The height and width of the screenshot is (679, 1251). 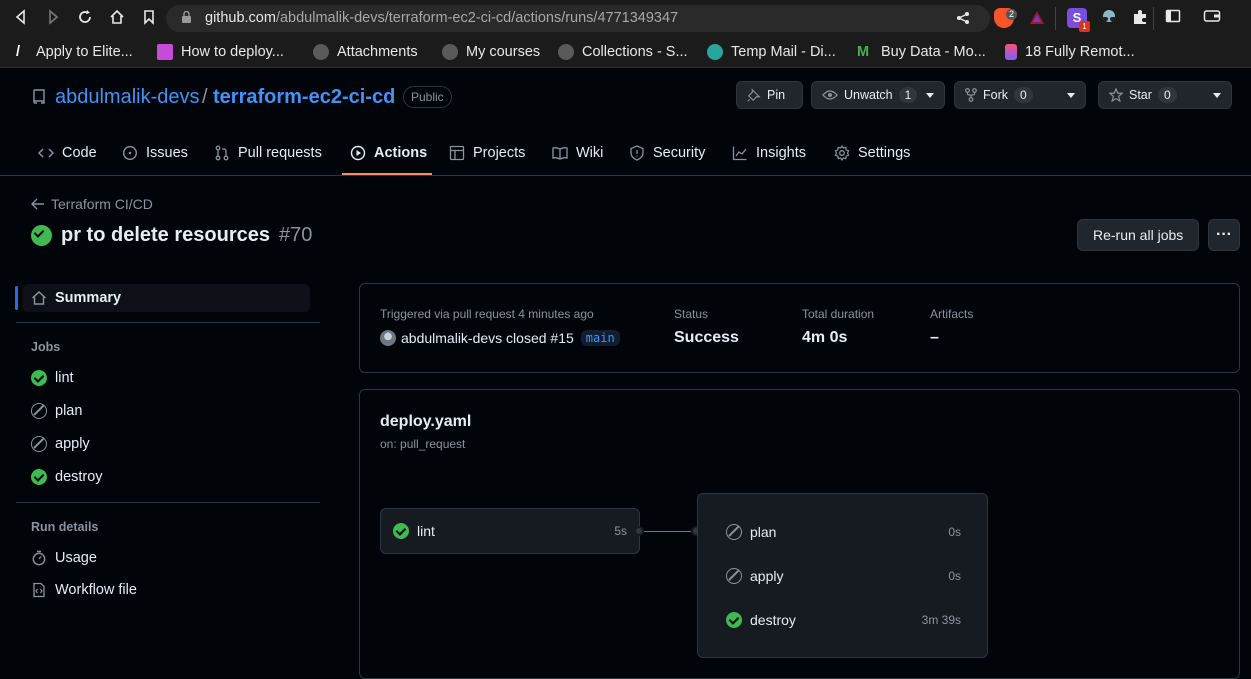 What do you see at coordinates (186, 17) in the screenshot?
I see `lock-icon` at bounding box center [186, 17].